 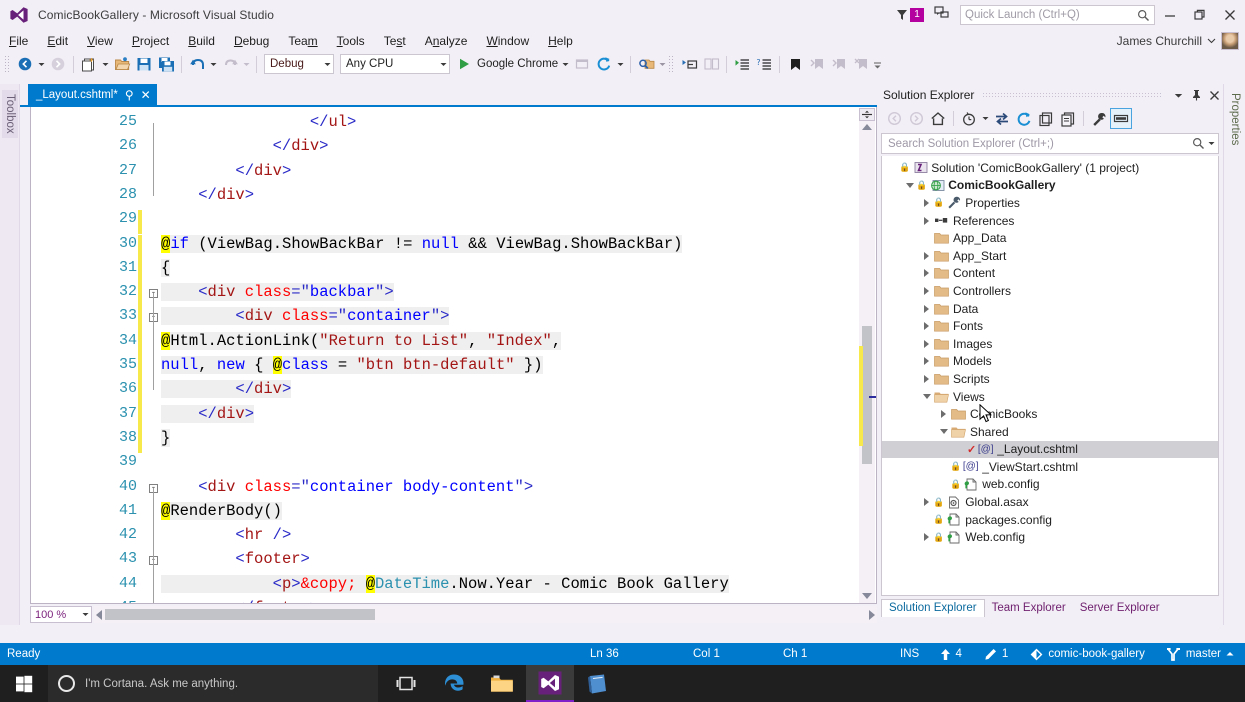 What do you see at coordinates (1170, 15) in the screenshot?
I see `minimize-button` at bounding box center [1170, 15].